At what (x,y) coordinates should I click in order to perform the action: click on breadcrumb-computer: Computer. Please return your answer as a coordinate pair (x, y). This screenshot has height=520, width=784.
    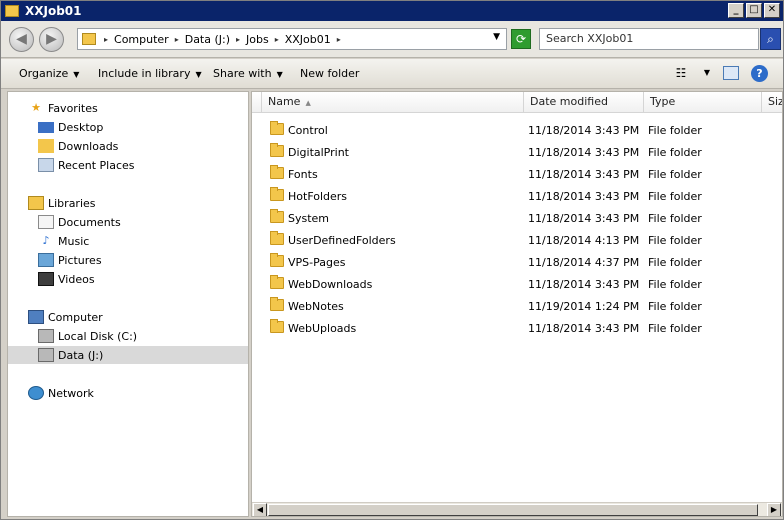
    Looking at the image, I should click on (141, 39).